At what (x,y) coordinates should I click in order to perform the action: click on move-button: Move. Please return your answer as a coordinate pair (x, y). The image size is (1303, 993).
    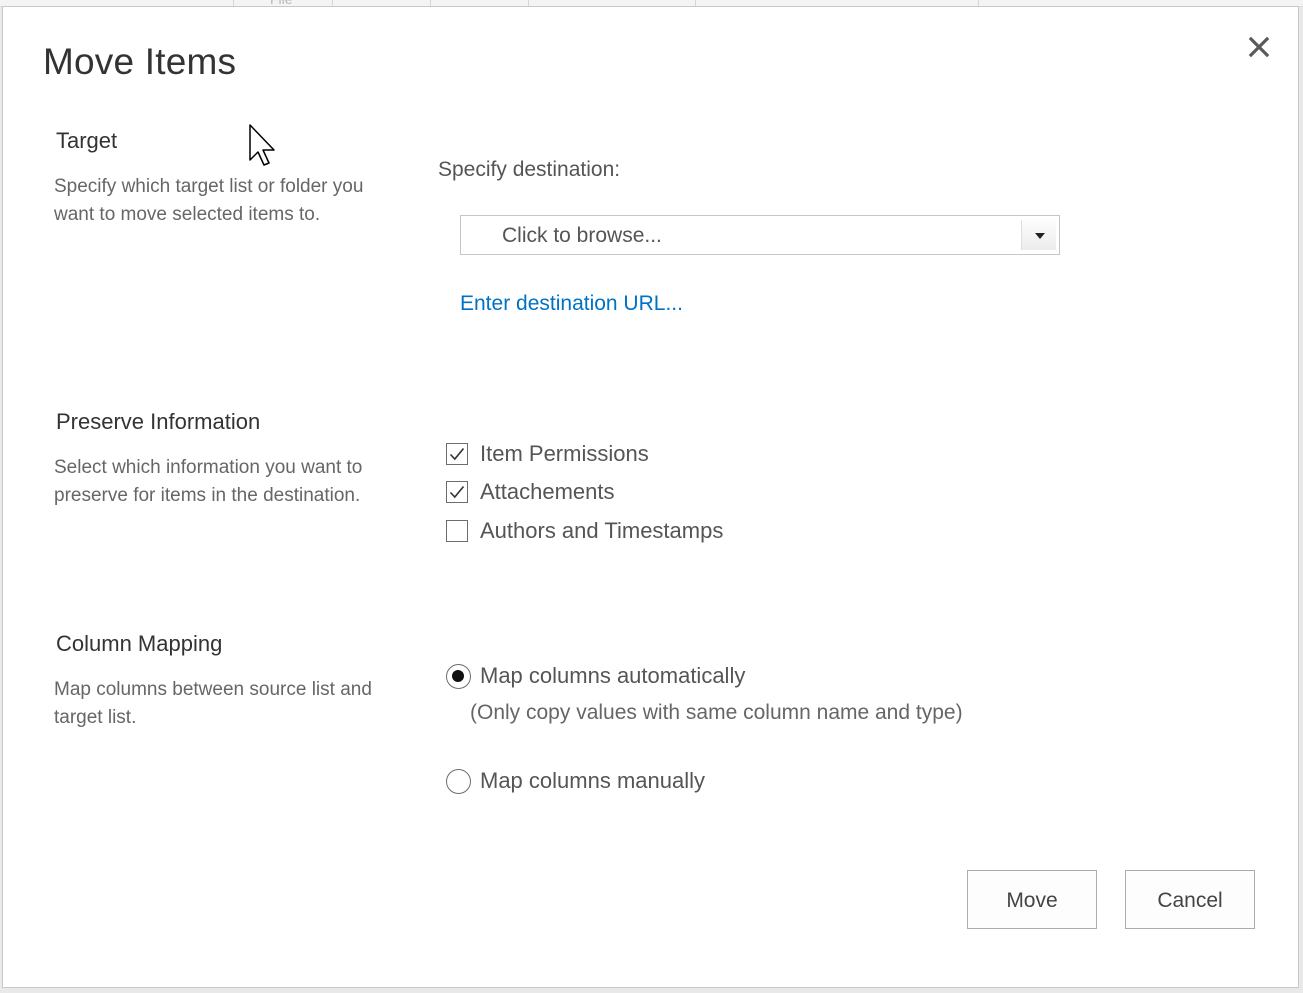
    Looking at the image, I should click on (1032, 899).